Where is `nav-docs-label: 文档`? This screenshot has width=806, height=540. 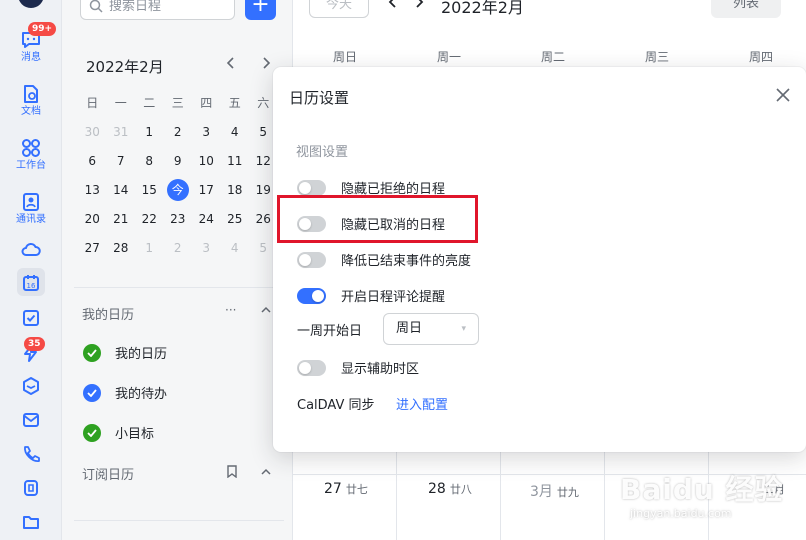 nav-docs-label: 文档 is located at coordinates (31, 111).